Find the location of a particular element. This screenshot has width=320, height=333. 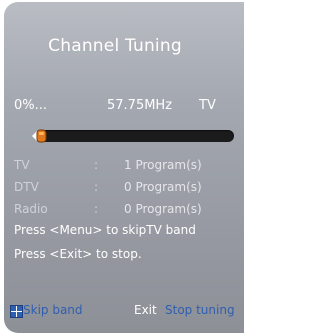

tv-label: TV is located at coordinates (22, 165).